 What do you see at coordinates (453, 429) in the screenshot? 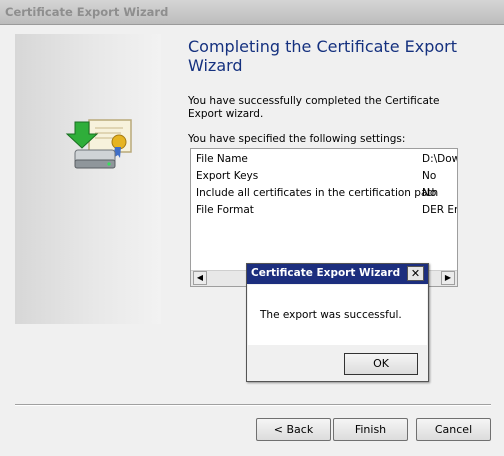
I see `cancel-button: Cancel` at bounding box center [453, 429].